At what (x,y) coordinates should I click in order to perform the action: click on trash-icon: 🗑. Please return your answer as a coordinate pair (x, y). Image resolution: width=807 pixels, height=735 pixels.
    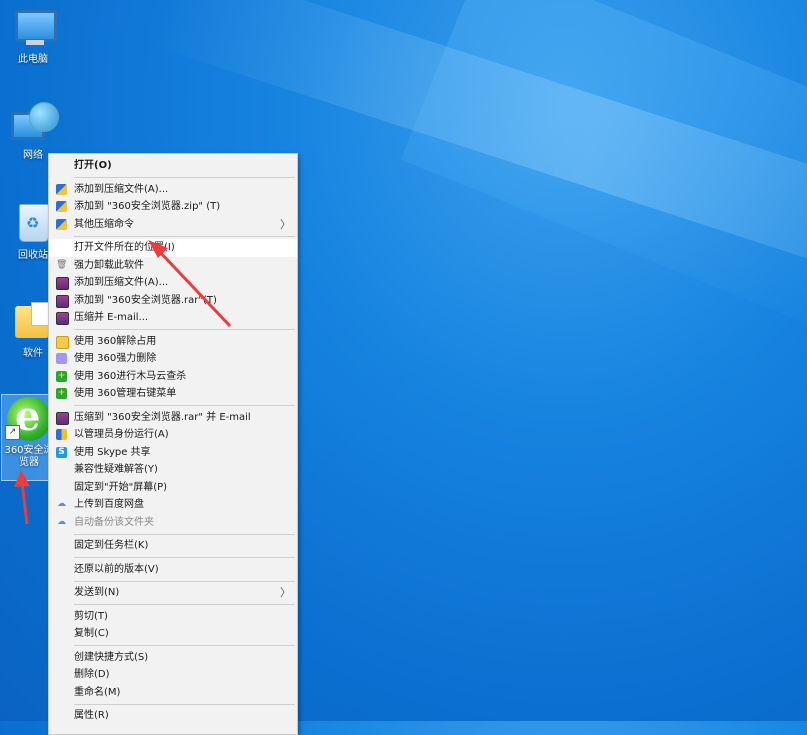
    Looking at the image, I should click on (62, 264).